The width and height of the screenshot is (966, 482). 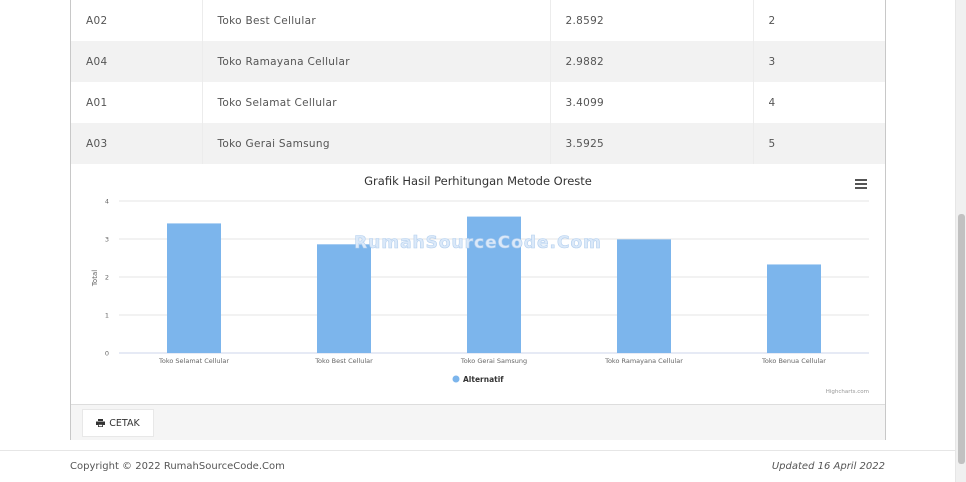 What do you see at coordinates (177, 466) in the screenshot?
I see `copyright-text: Copyright © 2022 RumahSourceCode.Com` at bounding box center [177, 466].